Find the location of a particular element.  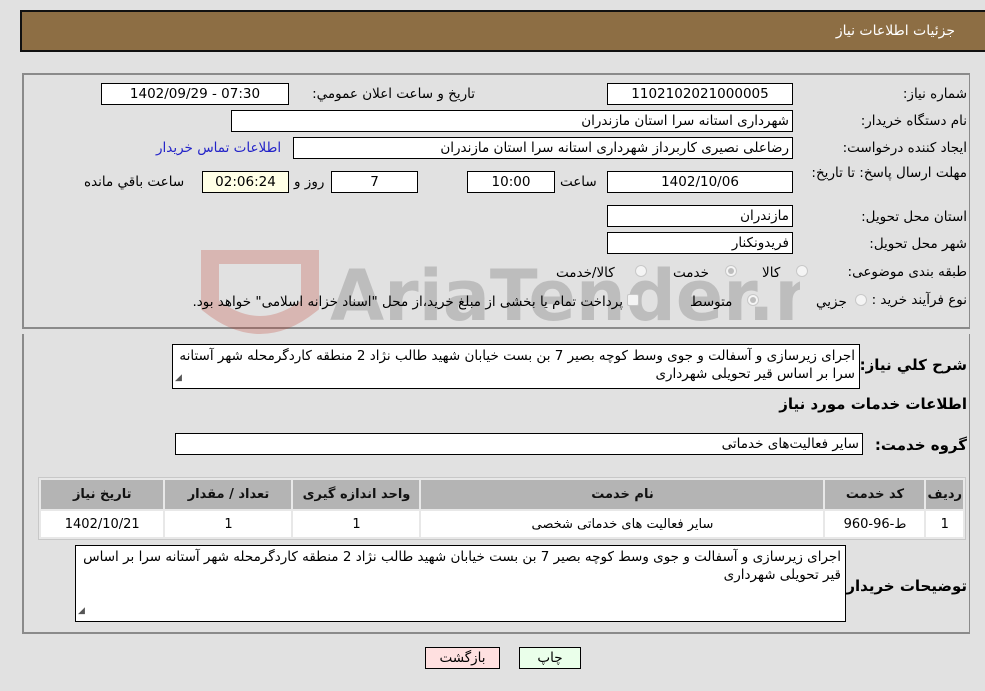

deadline-label: مهلت ارسال پاسخ: تا تاریخ: is located at coordinates (889, 173).